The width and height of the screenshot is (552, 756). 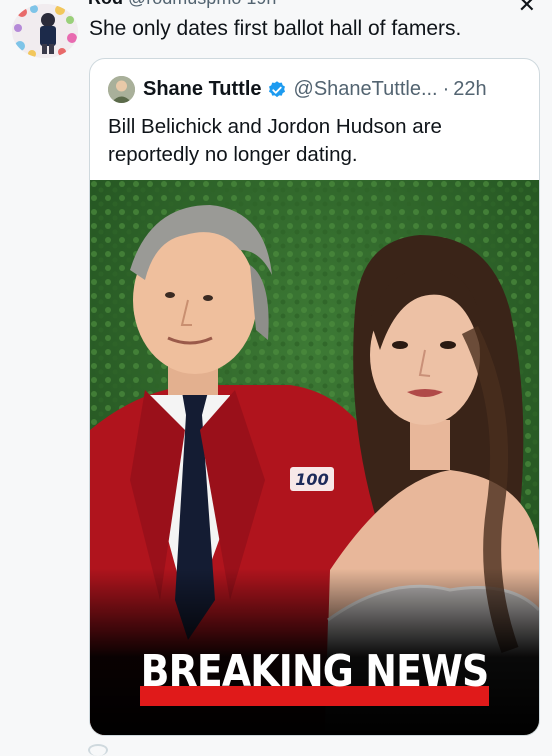 I want to click on verified-badge-icon, so click(x=276, y=88).